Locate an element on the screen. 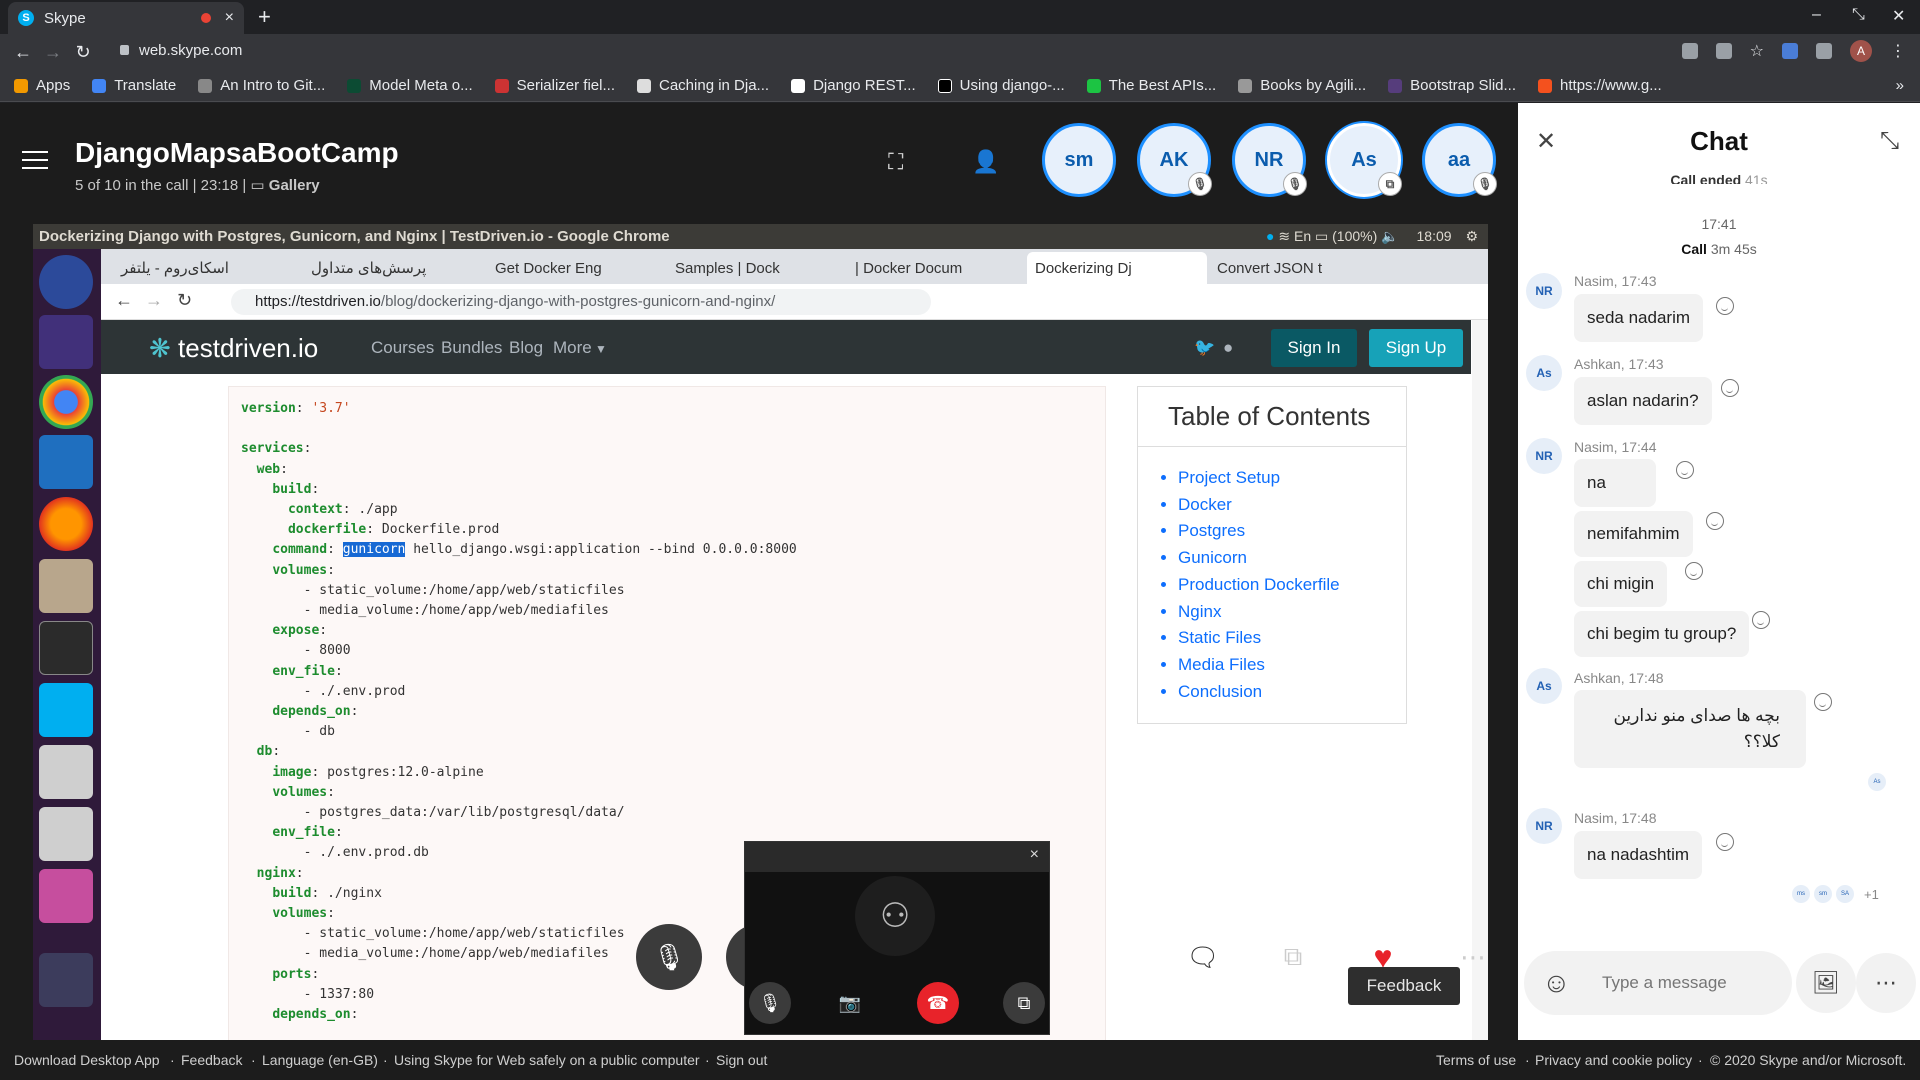 Image resolution: width=1920 pixels, height=1080 pixels. app-icon is located at coordinates (66, 896).